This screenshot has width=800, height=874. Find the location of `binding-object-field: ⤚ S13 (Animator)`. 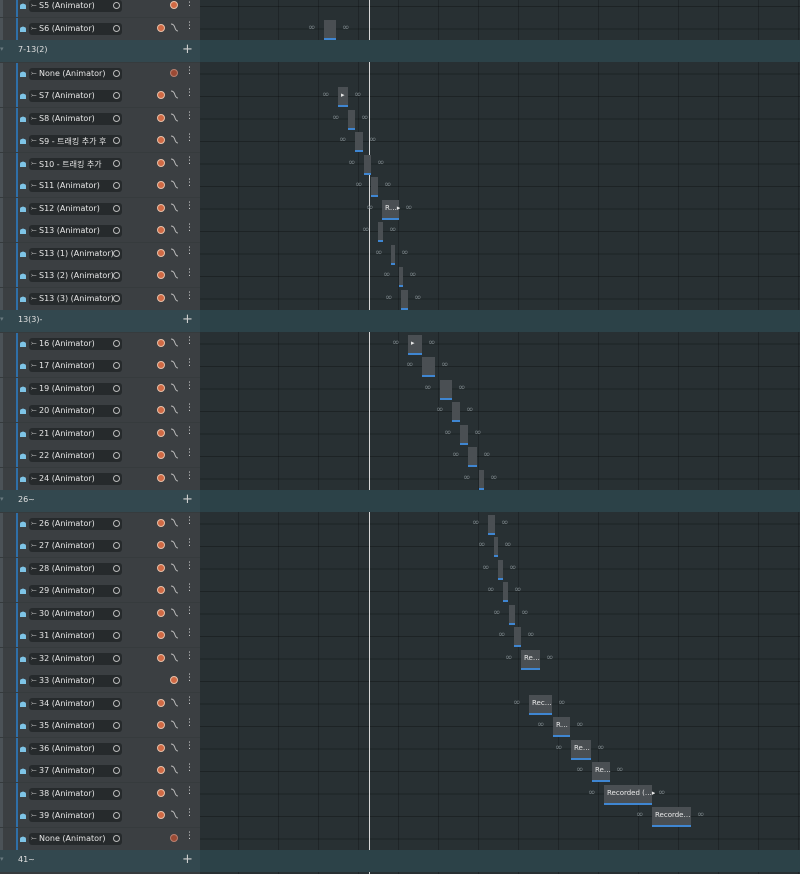

binding-object-field: ⤚ S13 (Animator) is located at coordinates (75, 231).